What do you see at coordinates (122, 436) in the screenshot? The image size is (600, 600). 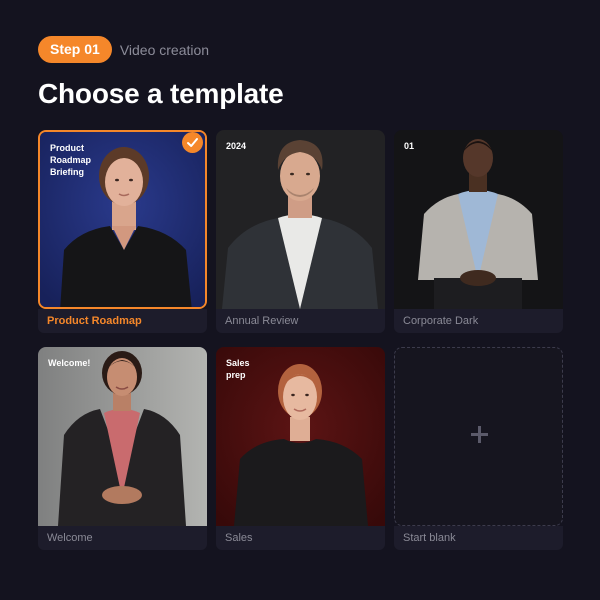 I see `template-thumbnail: Welcome!` at bounding box center [122, 436].